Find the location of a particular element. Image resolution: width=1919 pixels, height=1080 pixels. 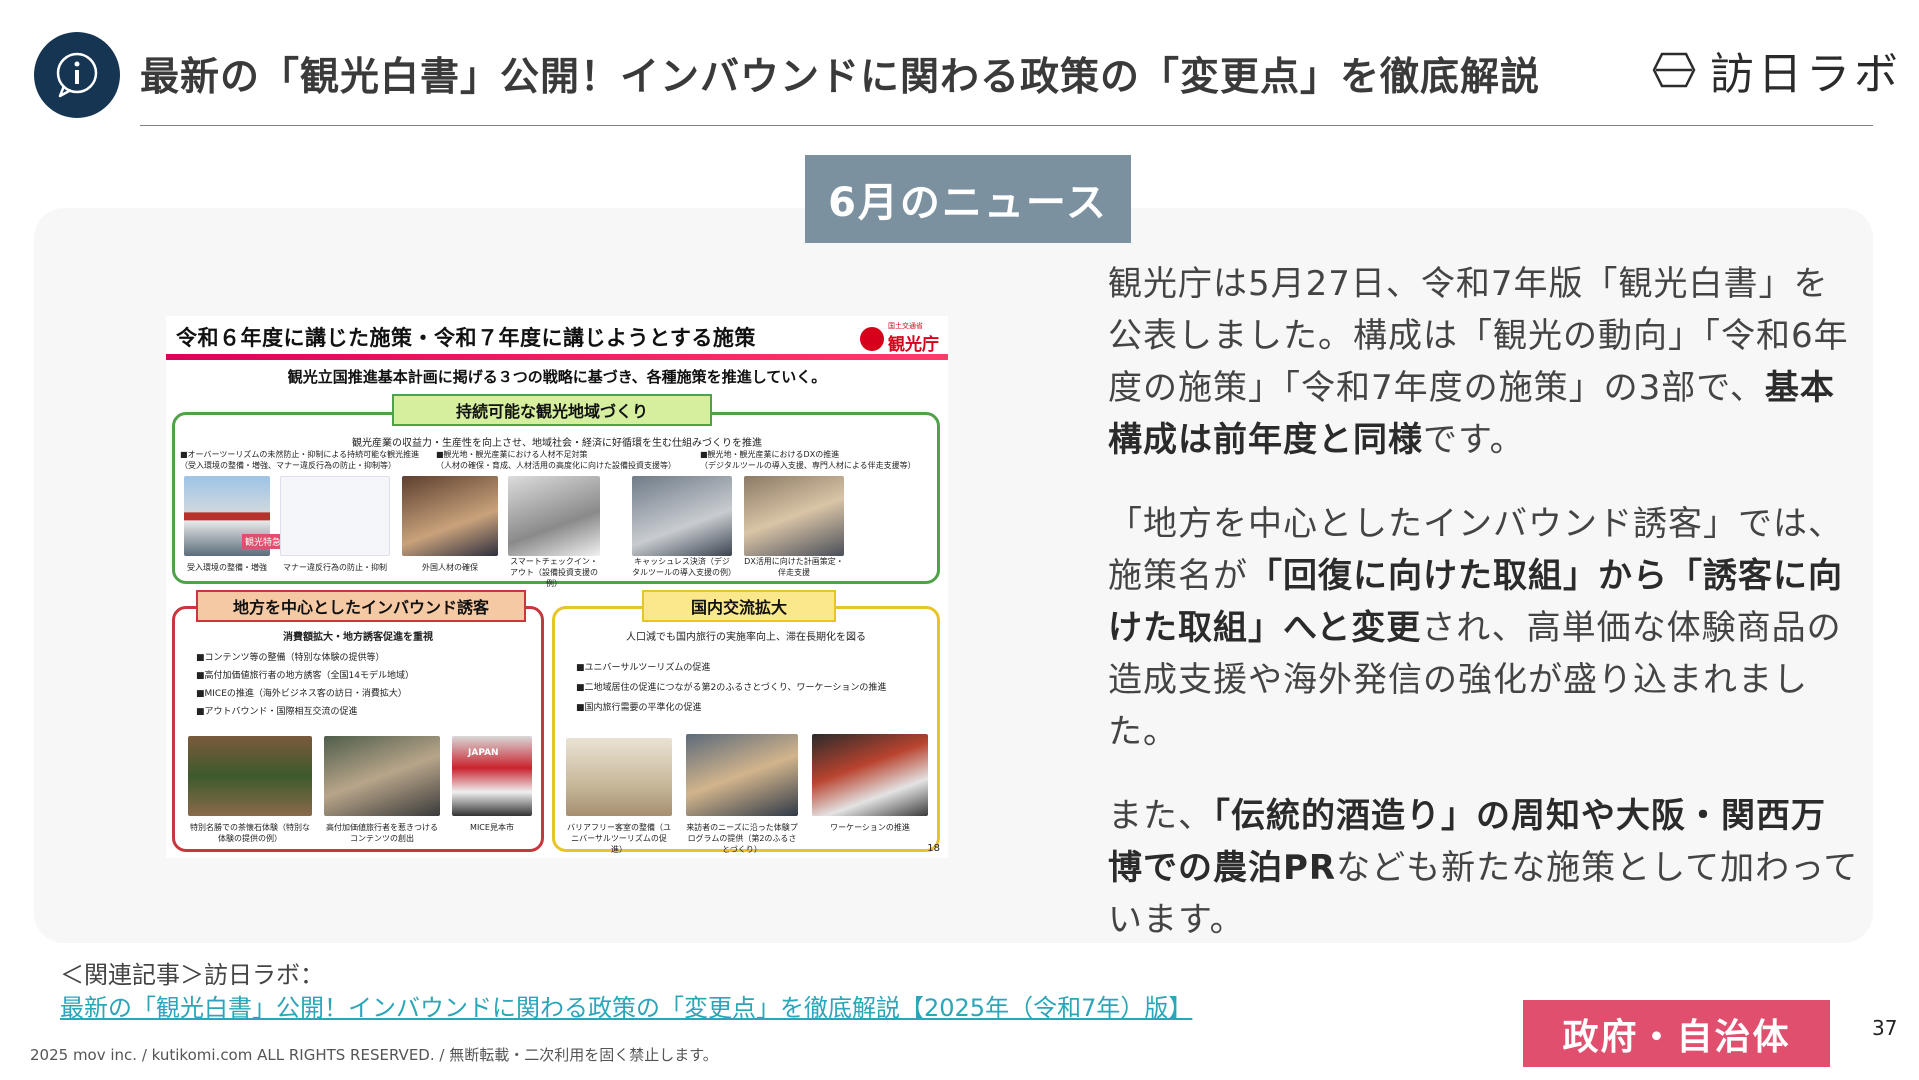

bus-label: 観光特急 is located at coordinates (263, 541).